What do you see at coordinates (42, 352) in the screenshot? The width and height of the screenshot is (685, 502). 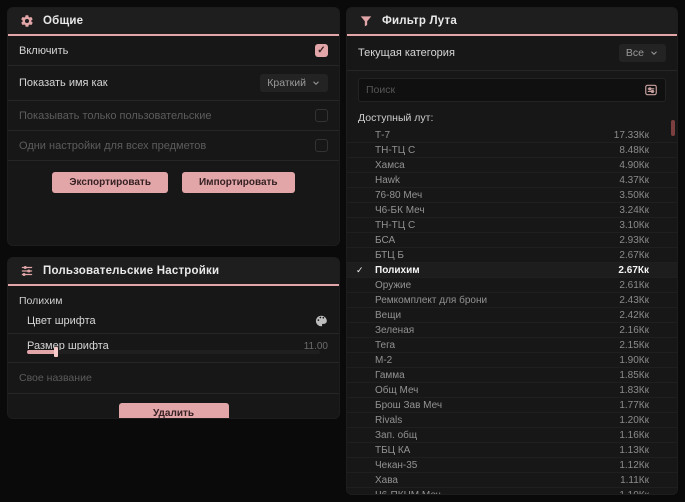 I see `slider-fill` at bounding box center [42, 352].